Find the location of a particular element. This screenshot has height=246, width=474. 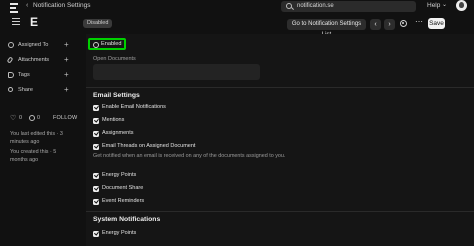

go-to-list-button: Go to Notification Settings List is located at coordinates (326, 28).